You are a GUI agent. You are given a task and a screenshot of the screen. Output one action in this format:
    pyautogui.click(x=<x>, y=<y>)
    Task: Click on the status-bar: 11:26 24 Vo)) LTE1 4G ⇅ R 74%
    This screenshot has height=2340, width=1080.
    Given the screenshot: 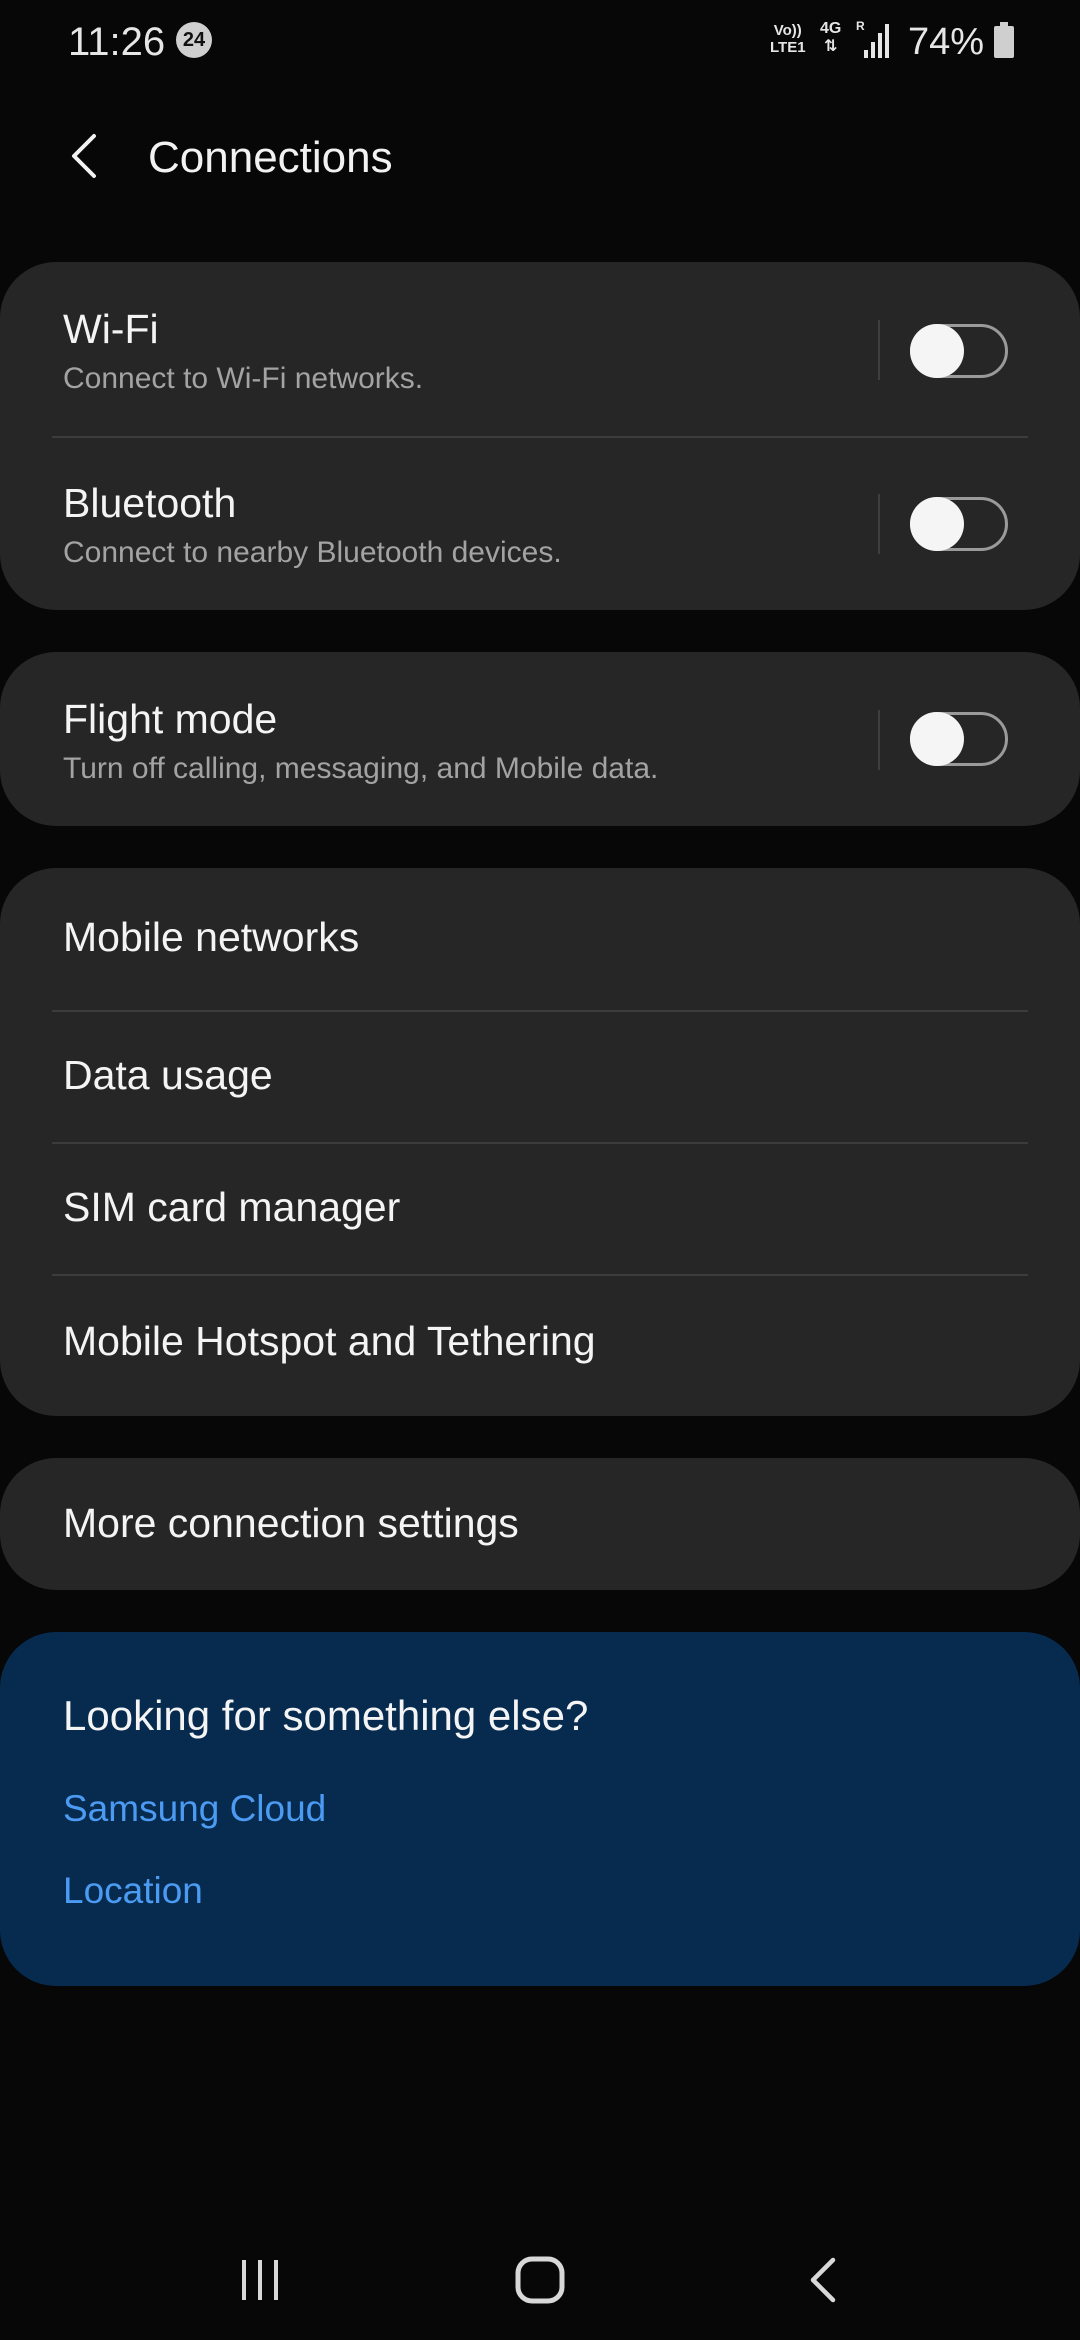 What is the action you would take?
    pyautogui.click(x=540, y=42)
    